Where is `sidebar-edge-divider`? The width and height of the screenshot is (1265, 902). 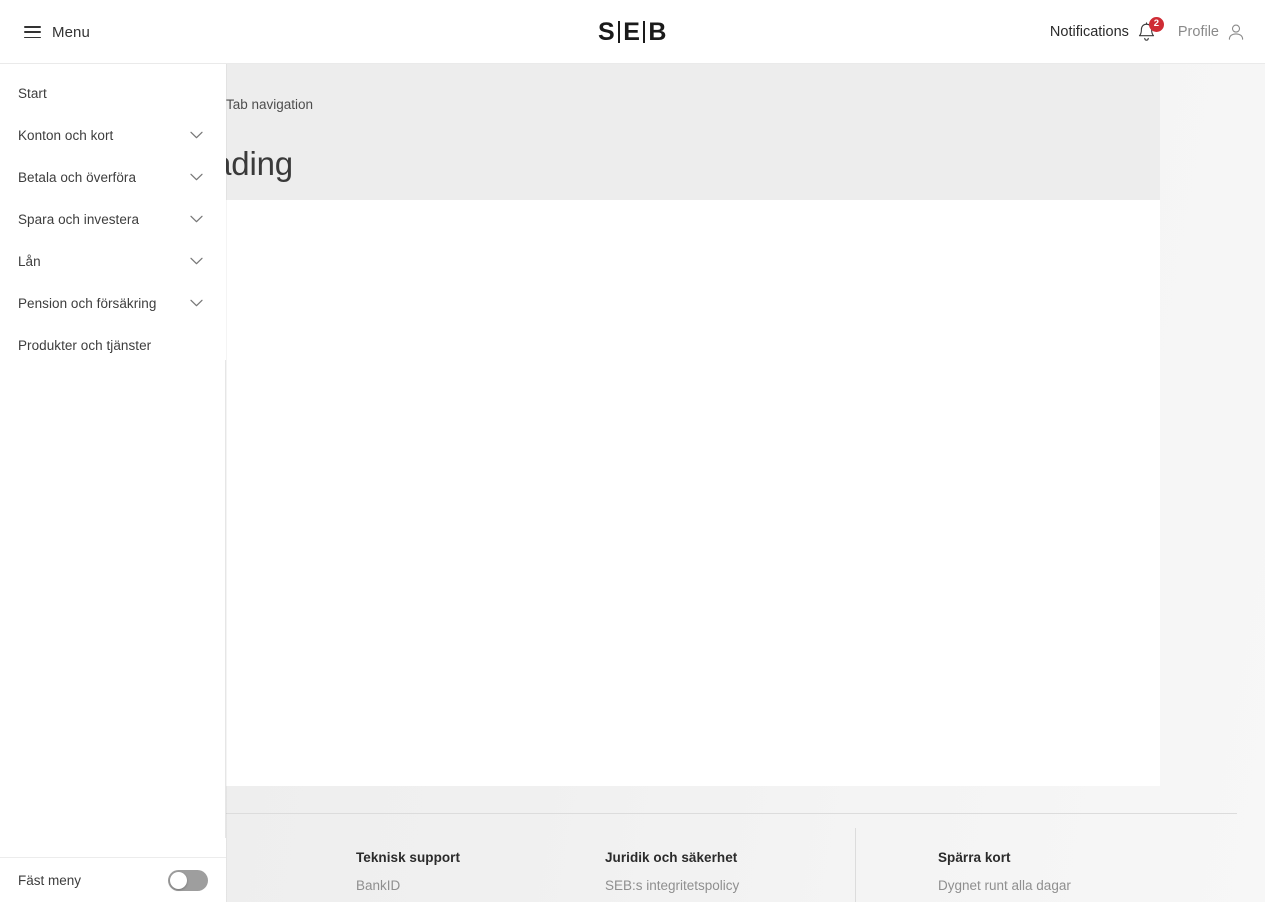
sidebar-edge-divider is located at coordinates (225, 599).